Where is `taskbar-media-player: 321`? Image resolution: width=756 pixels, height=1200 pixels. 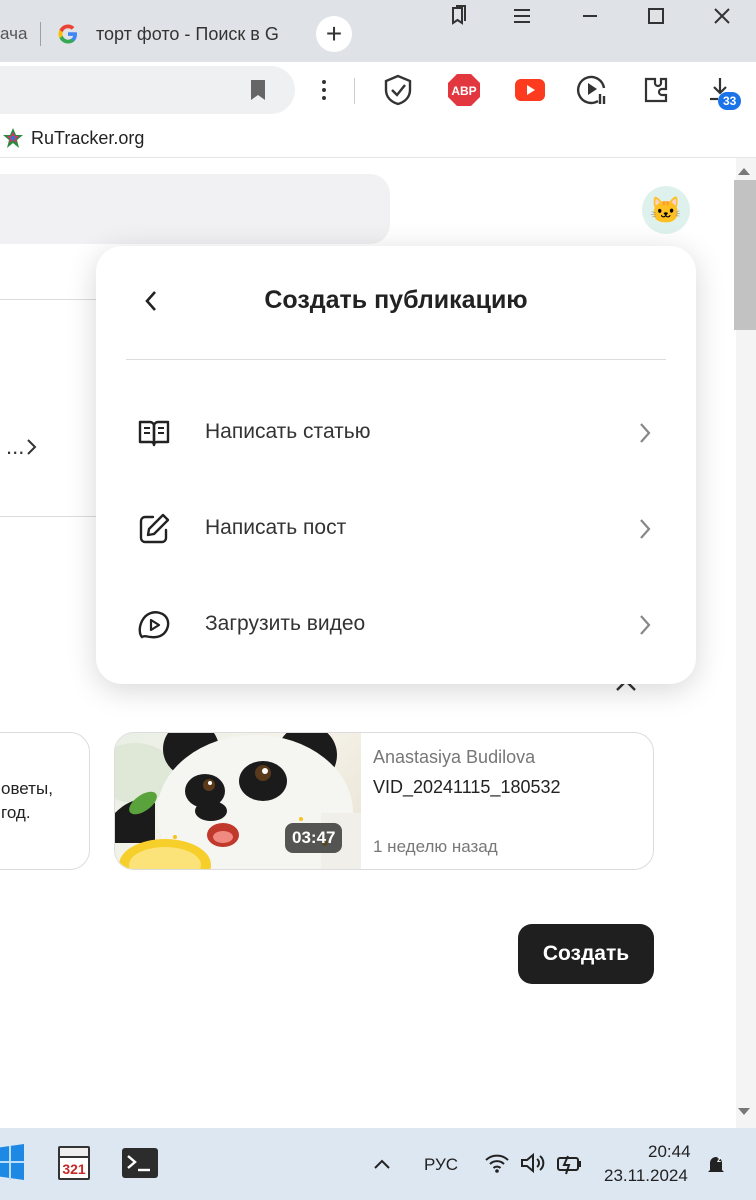
taskbar-media-player: 321 is located at coordinates (74, 1163).